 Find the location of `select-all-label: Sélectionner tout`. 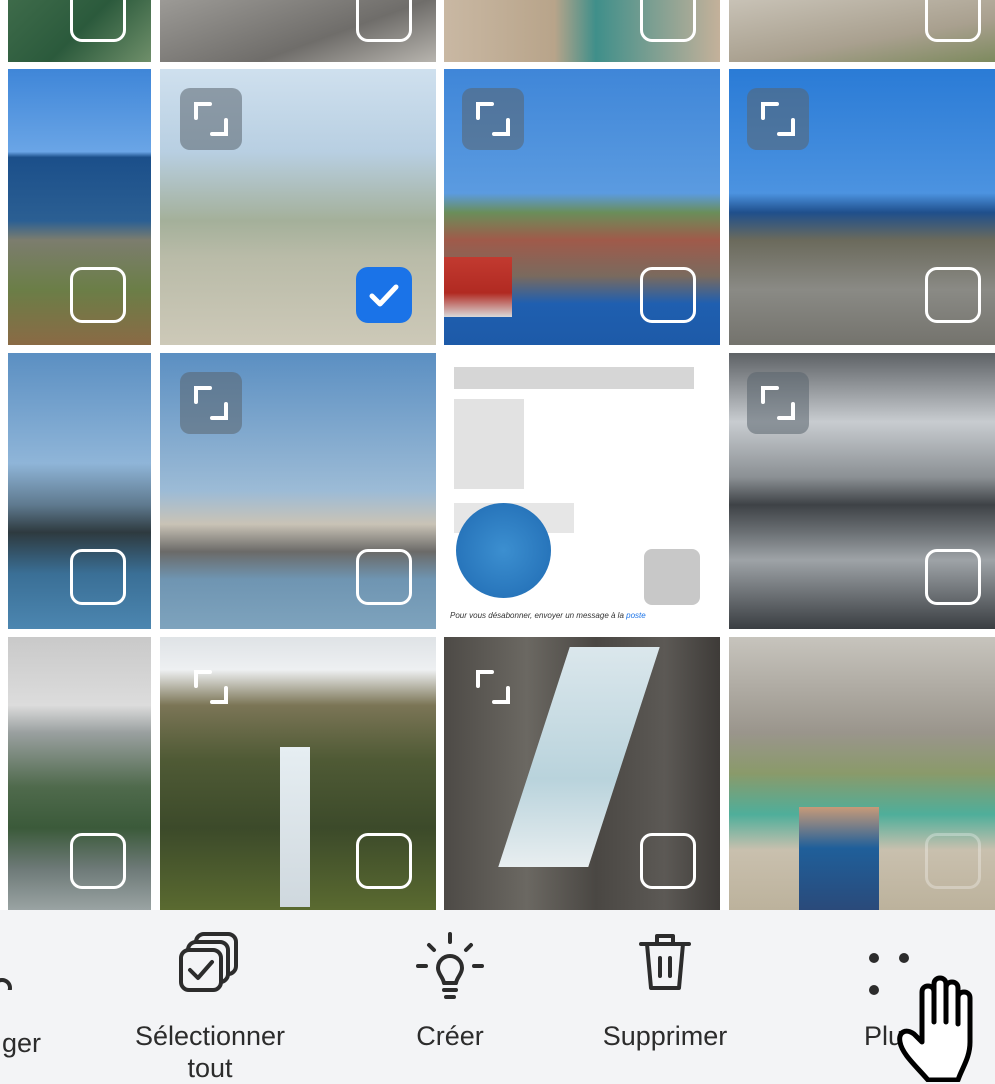

select-all-label: Sélectionner tout is located at coordinates (210, 1052).